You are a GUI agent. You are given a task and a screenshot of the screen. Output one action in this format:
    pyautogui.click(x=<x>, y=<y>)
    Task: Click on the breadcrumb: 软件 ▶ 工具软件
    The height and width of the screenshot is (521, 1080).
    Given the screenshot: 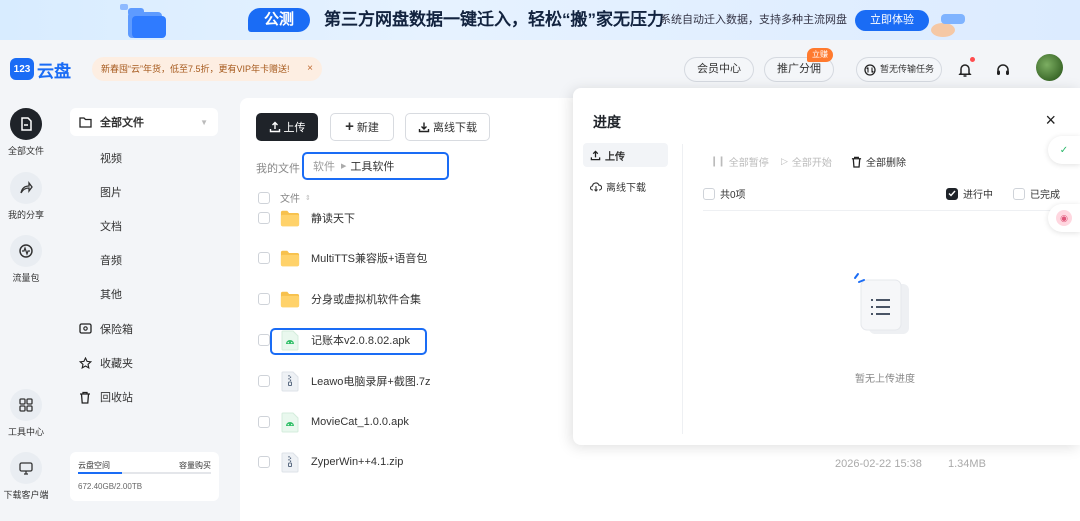 What is the action you would take?
    pyautogui.click(x=375, y=166)
    